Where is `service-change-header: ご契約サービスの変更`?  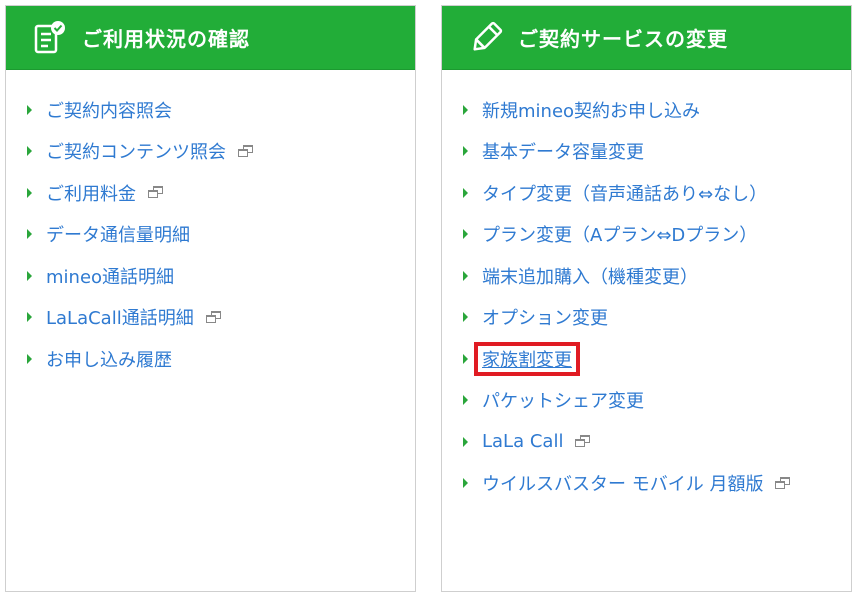 service-change-header: ご契約サービスの変更 is located at coordinates (646, 38).